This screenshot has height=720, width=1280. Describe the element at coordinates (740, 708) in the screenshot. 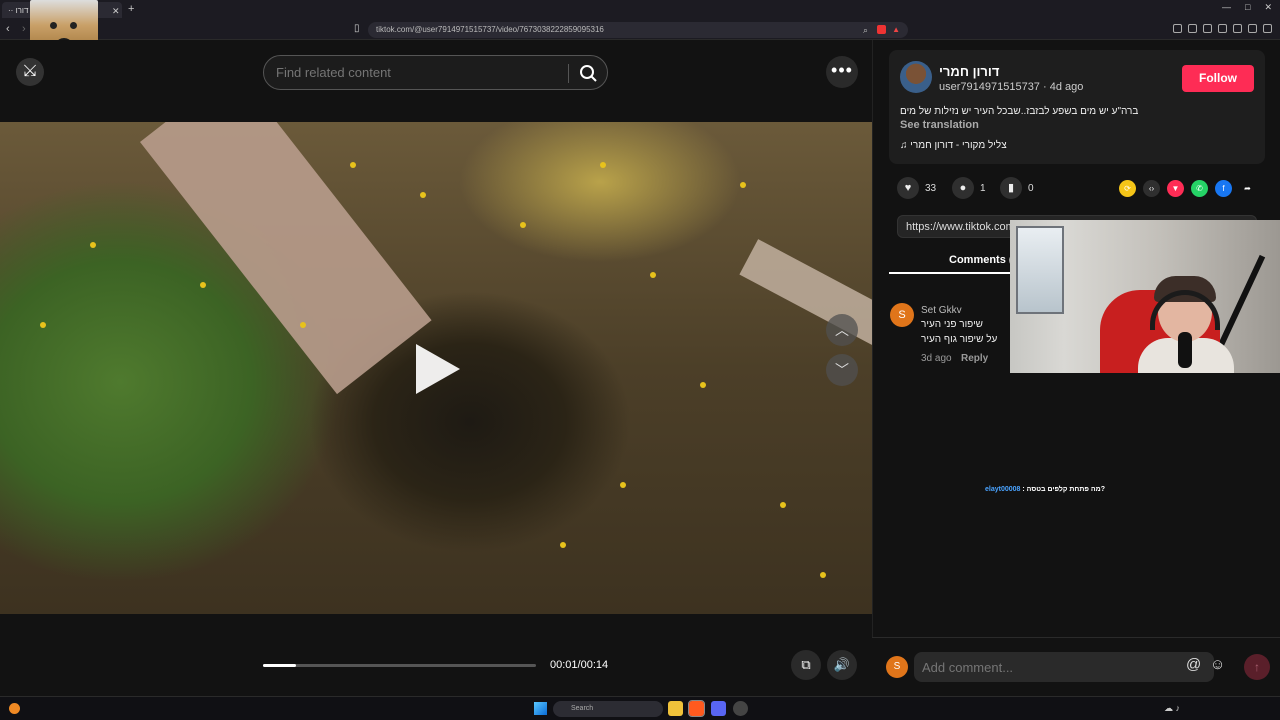

I see `obs-icon` at that location.